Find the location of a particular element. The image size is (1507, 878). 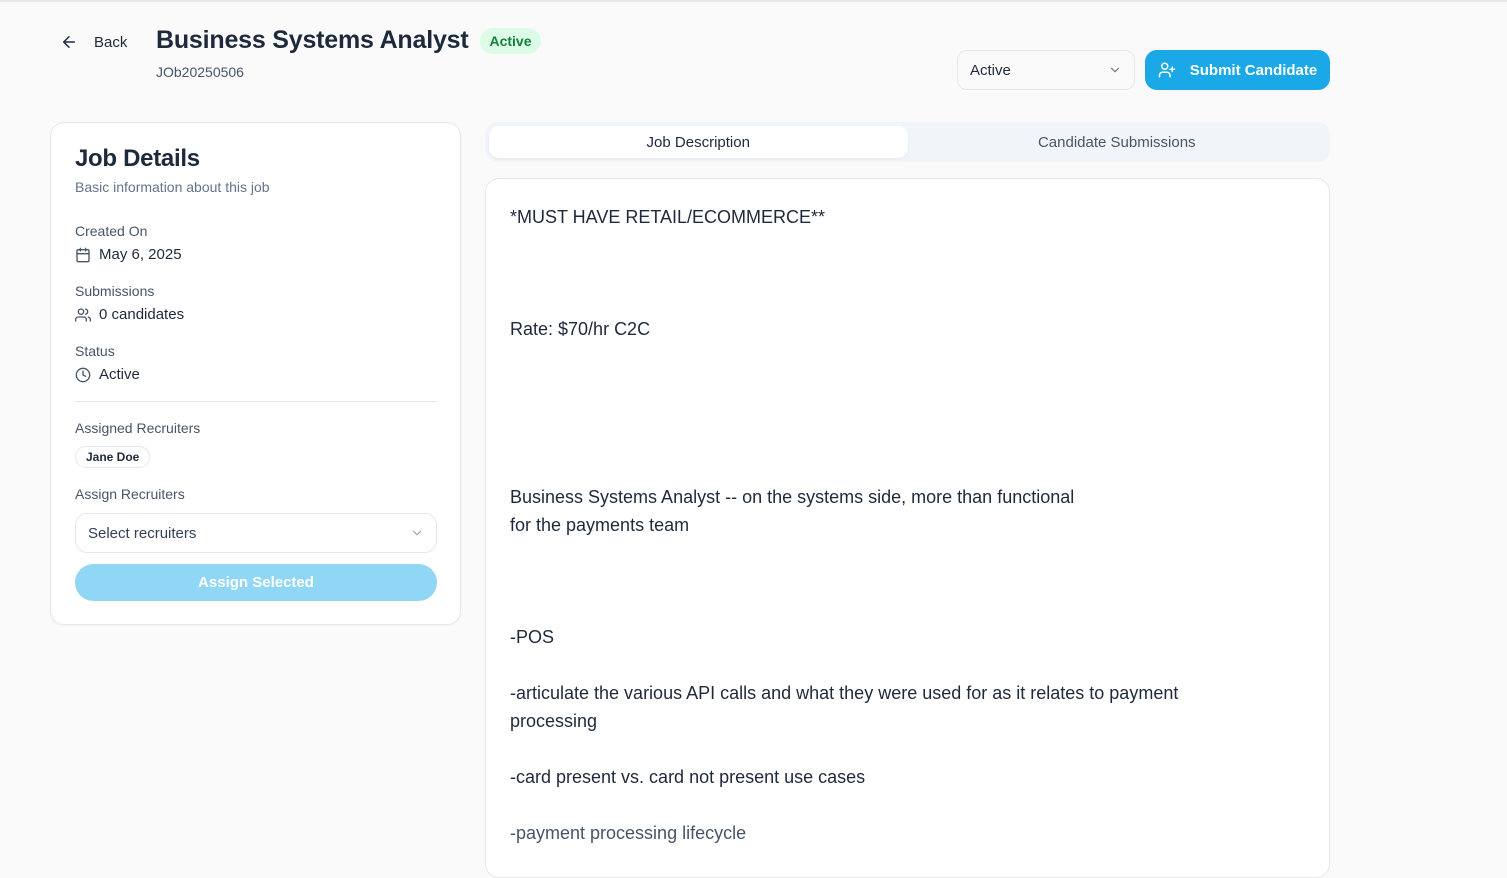

back-button: Back is located at coordinates (93, 42).